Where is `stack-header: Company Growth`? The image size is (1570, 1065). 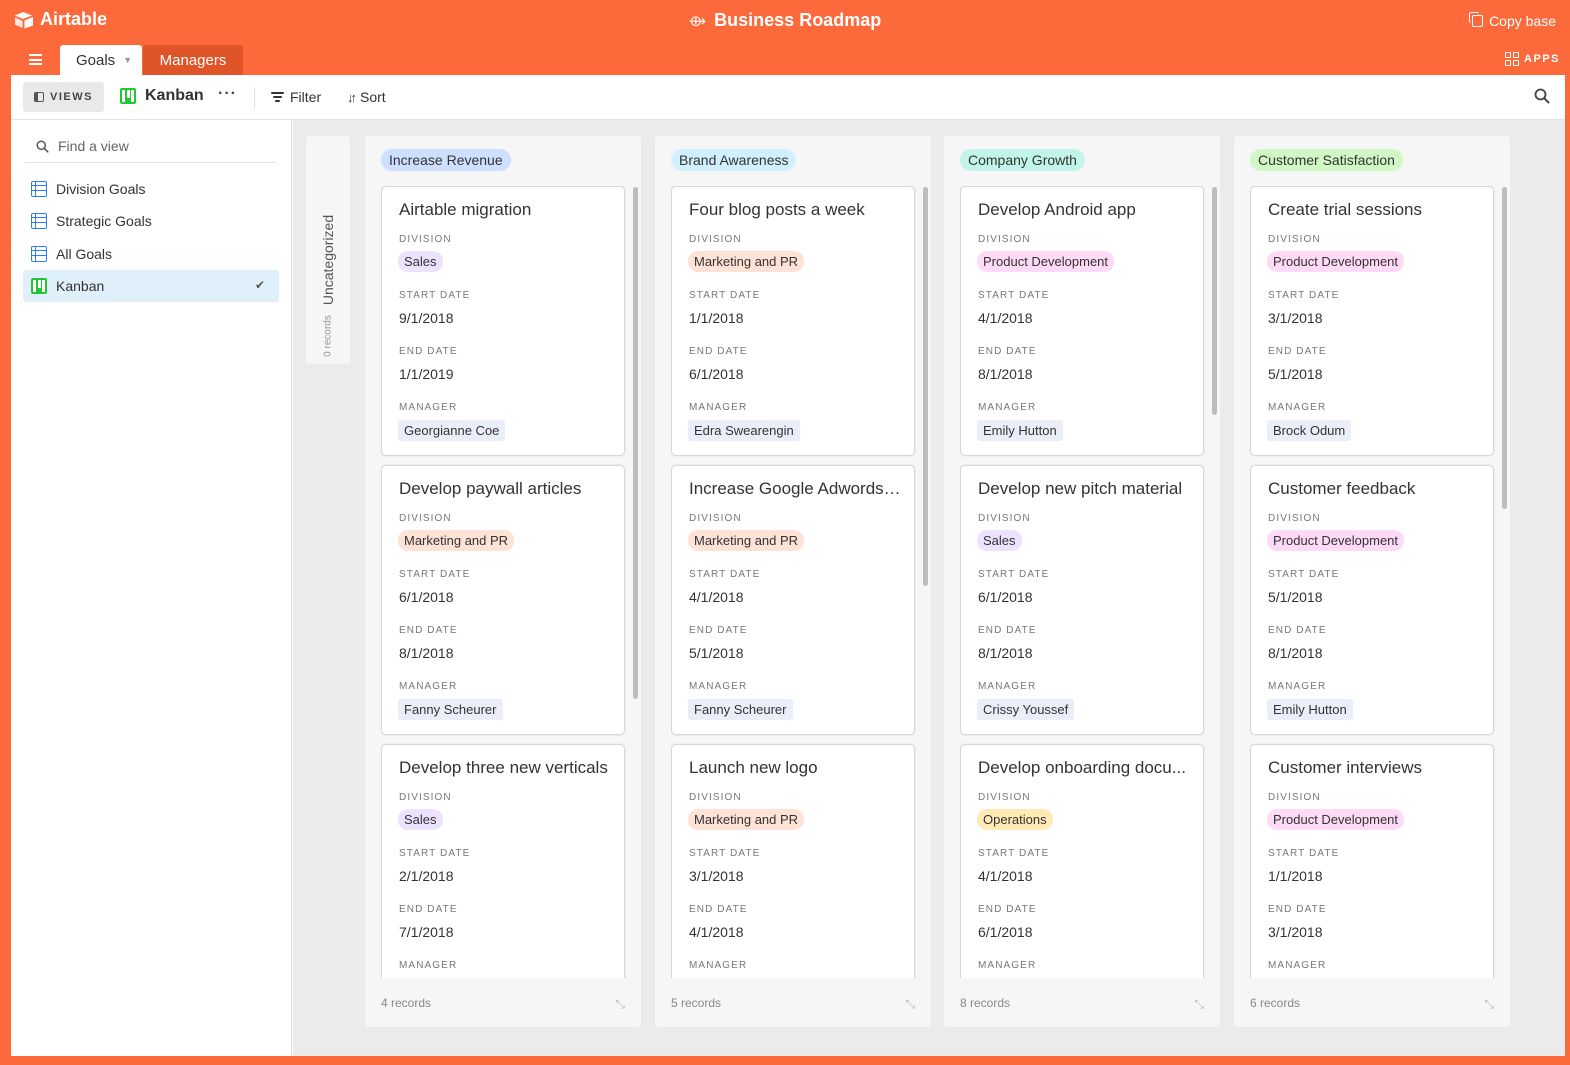 stack-header: Company Growth is located at coordinates (1022, 160).